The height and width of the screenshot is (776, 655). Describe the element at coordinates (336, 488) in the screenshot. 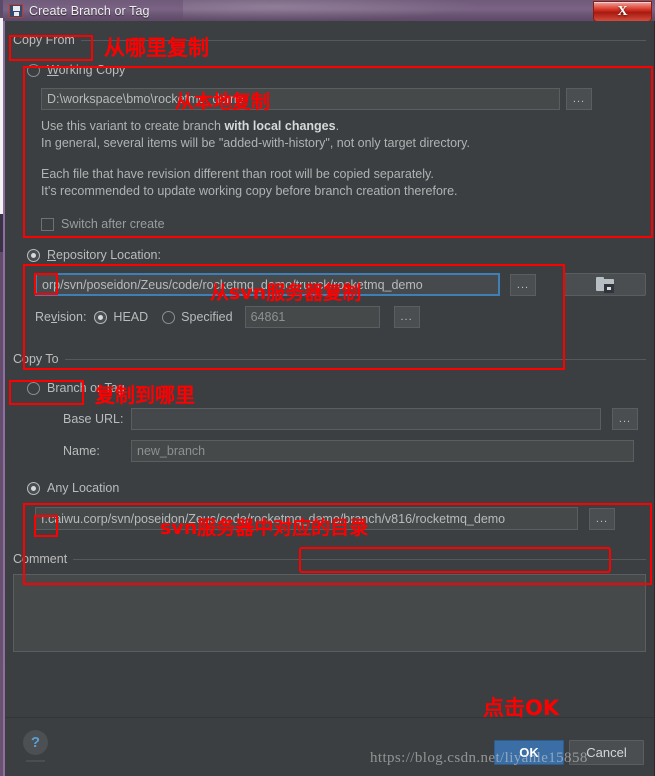

I see `any-location-radio-row: Any Location` at that location.